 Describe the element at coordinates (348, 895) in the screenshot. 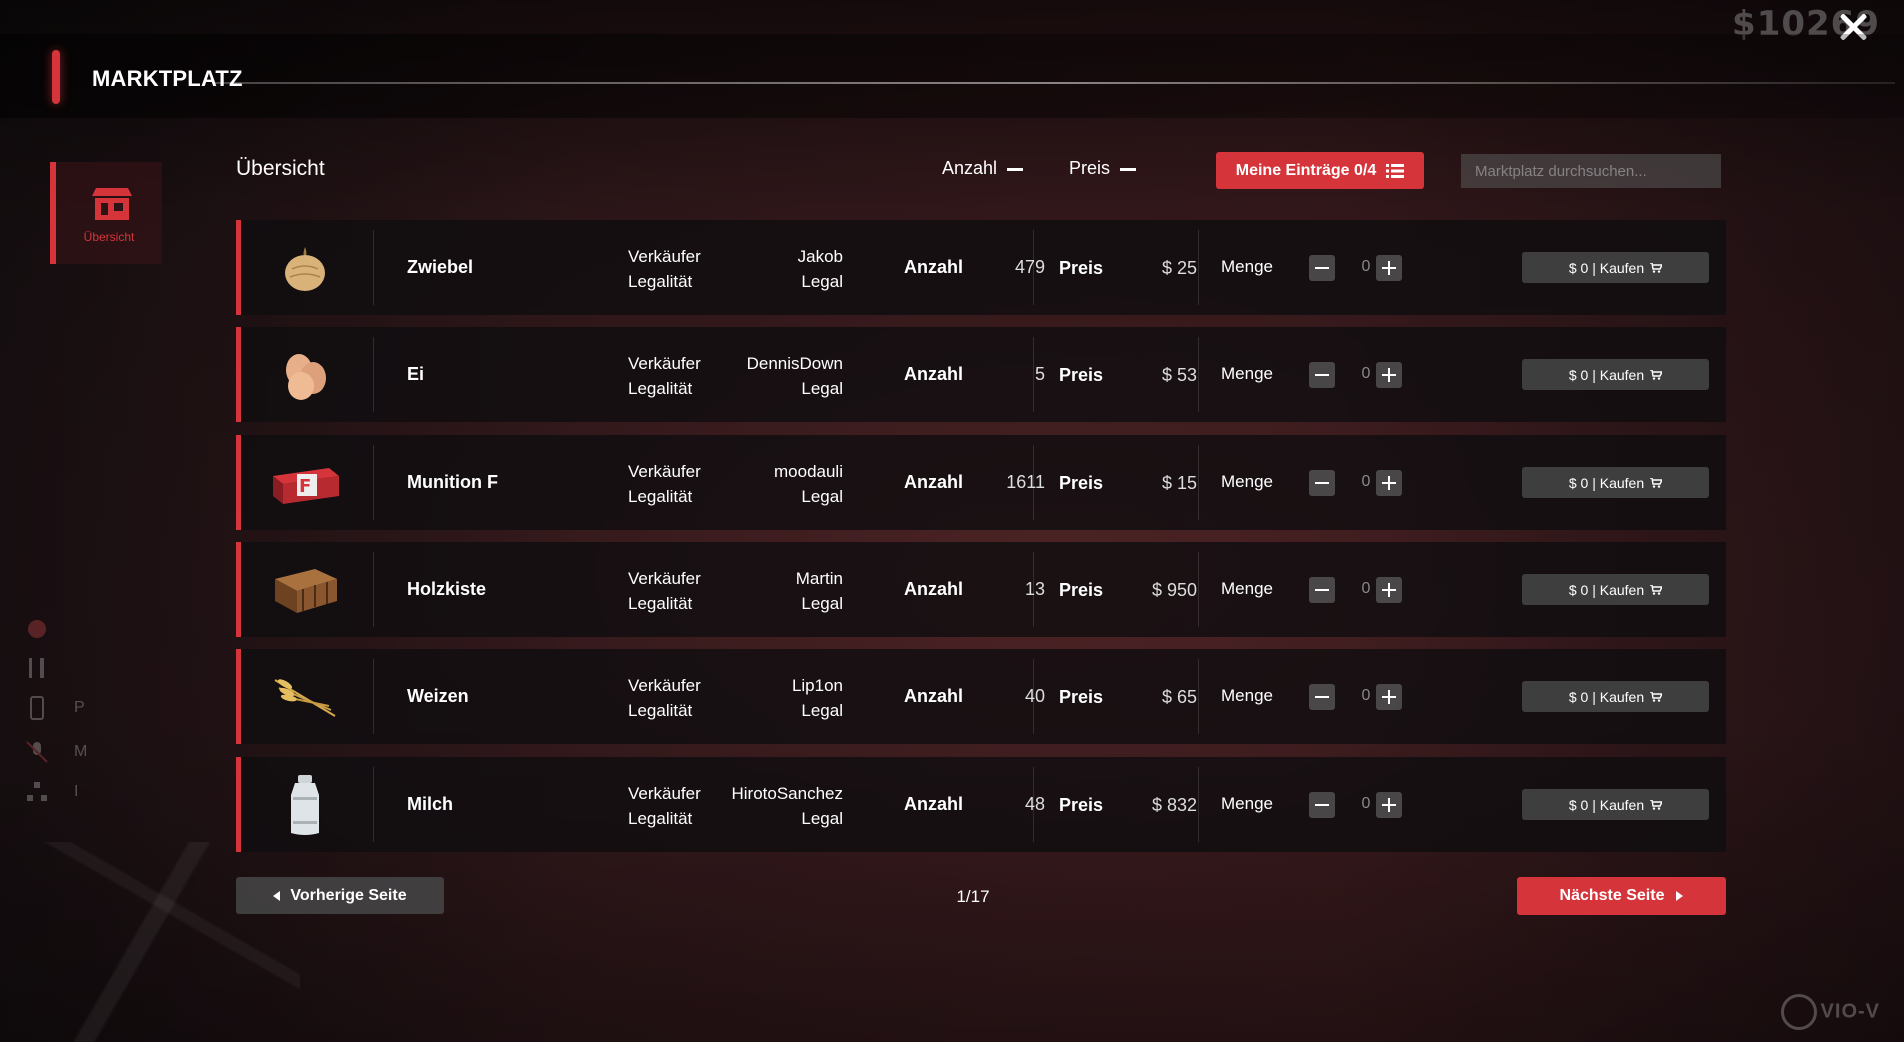

I see `previous-page-label: Vorherige Seite` at that location.